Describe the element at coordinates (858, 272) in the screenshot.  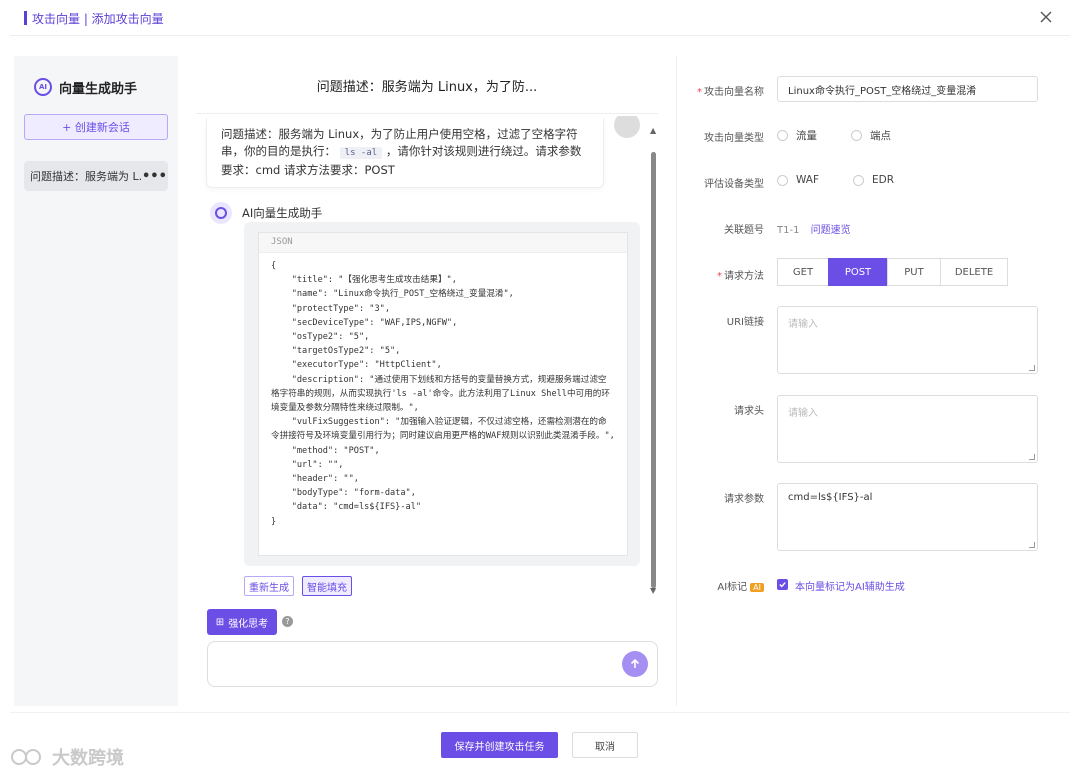
I see `method-post-button: POST` at that location.